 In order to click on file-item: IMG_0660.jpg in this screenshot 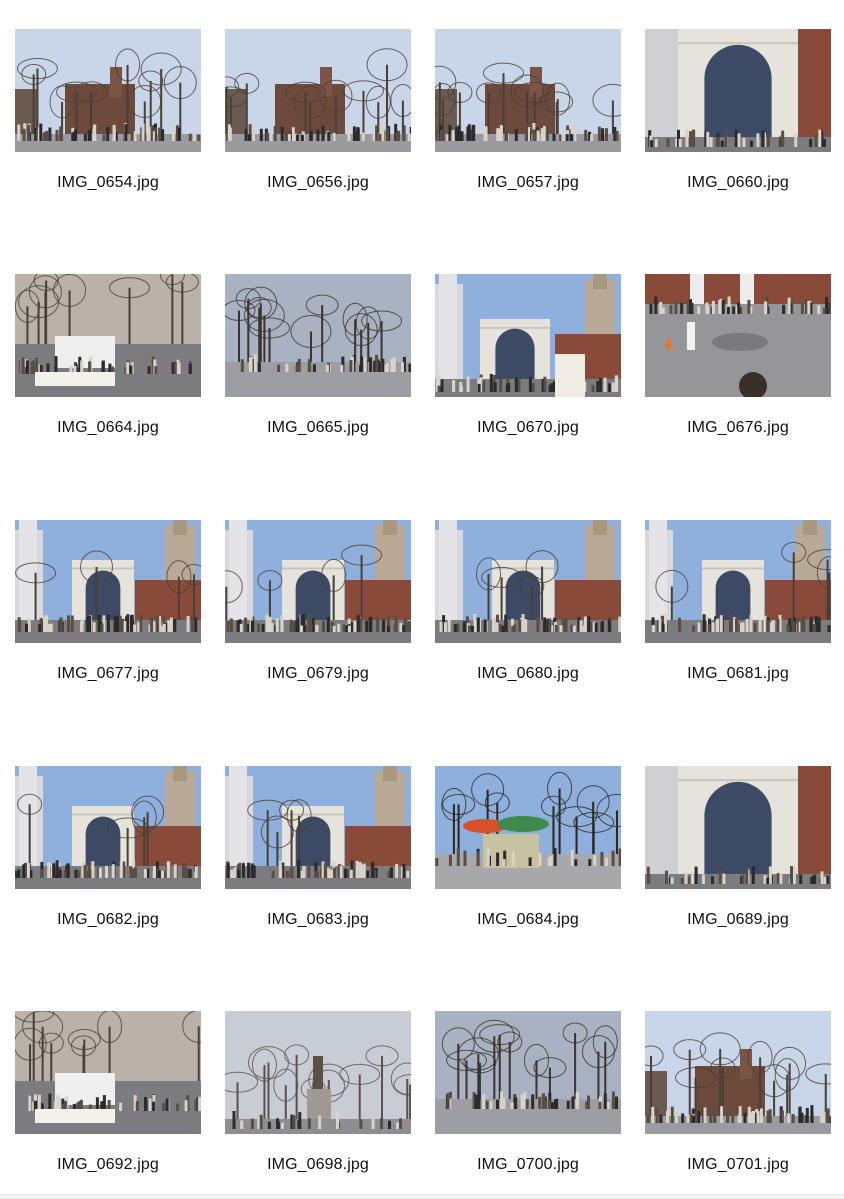, I will do `click(738, 90)`.